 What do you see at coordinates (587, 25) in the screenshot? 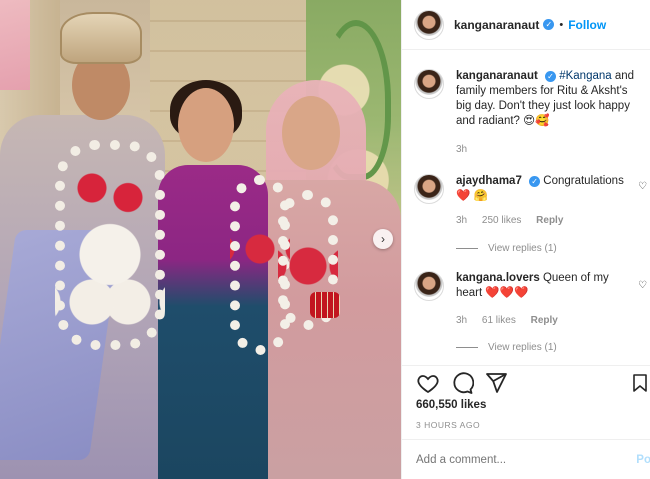
I see `follow-button: Follow` at bounding box center [587, 25].